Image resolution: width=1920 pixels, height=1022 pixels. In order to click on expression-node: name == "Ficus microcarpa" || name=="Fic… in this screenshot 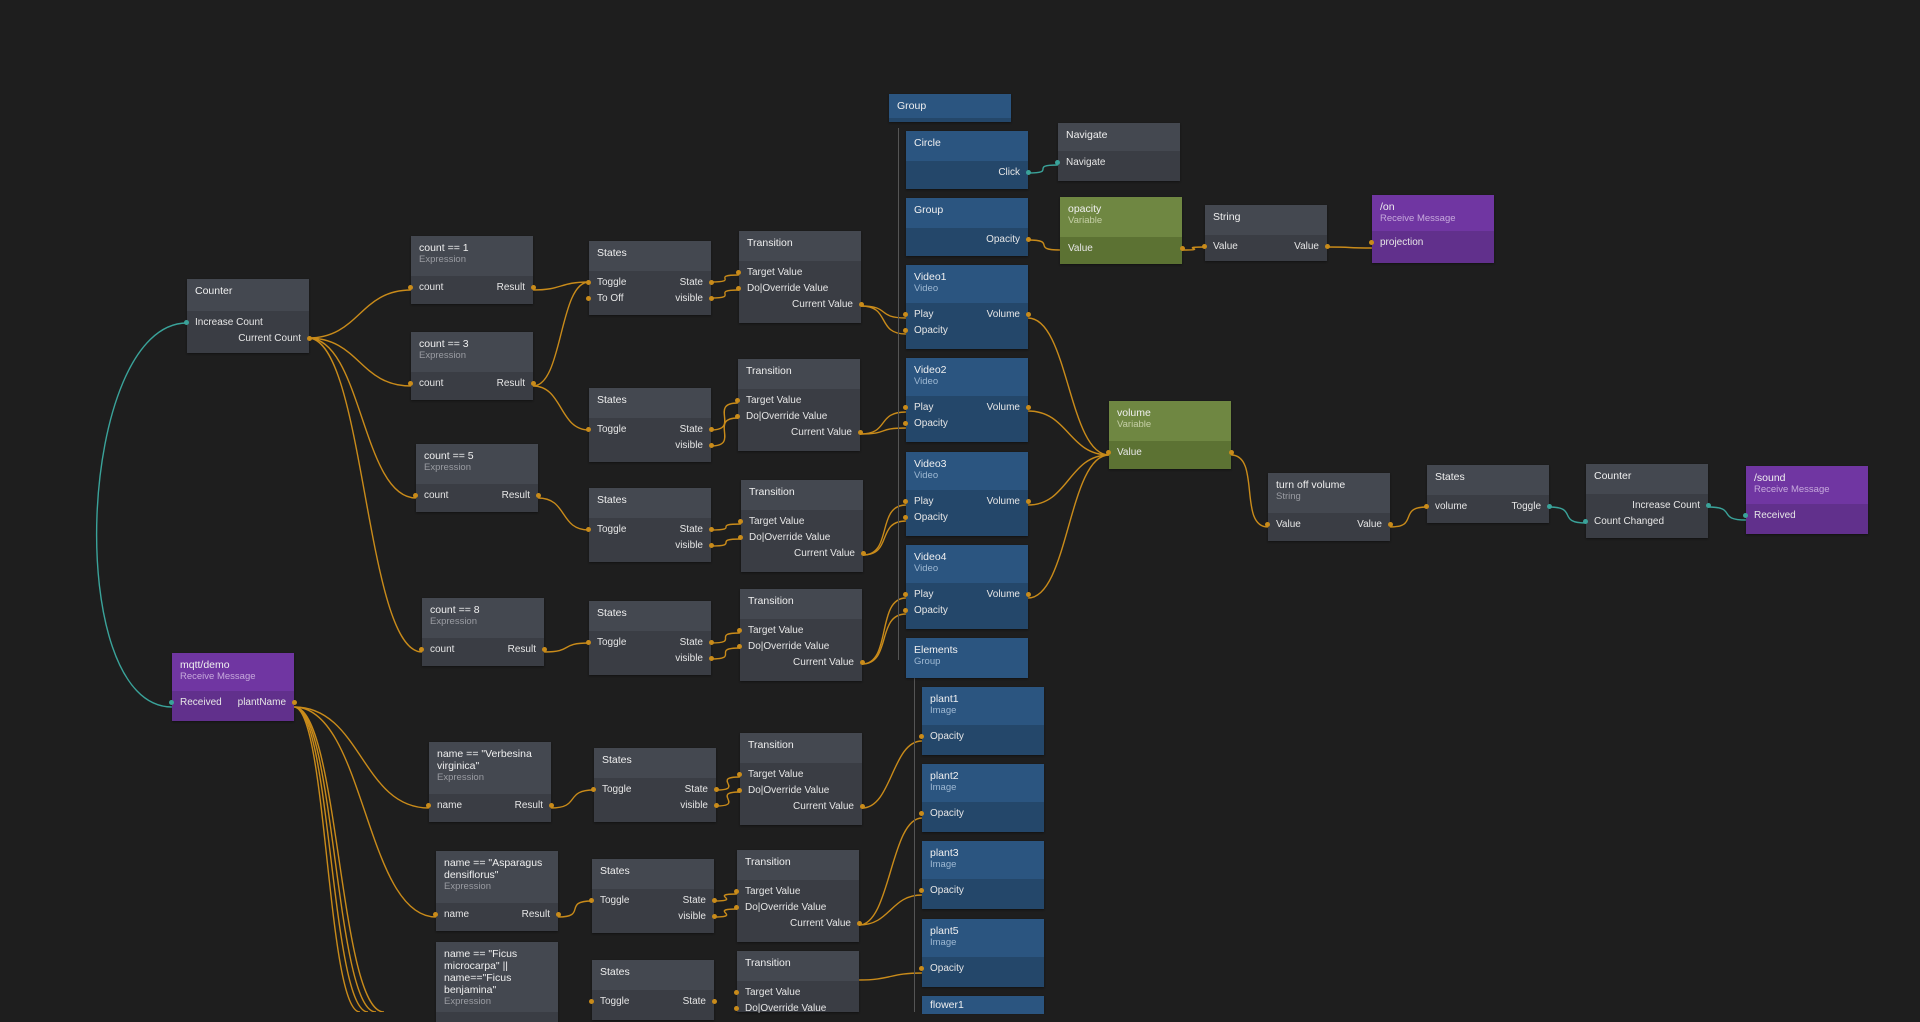, I will do `click(497, 982)`.